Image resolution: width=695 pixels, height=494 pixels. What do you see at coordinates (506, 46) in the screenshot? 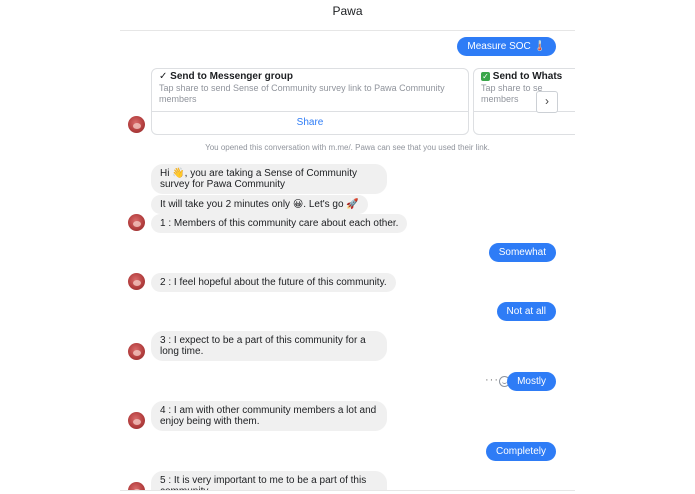
I see `measure-soc-bubble: Measure SOC 🌡️` at bounding box center [506, 46].